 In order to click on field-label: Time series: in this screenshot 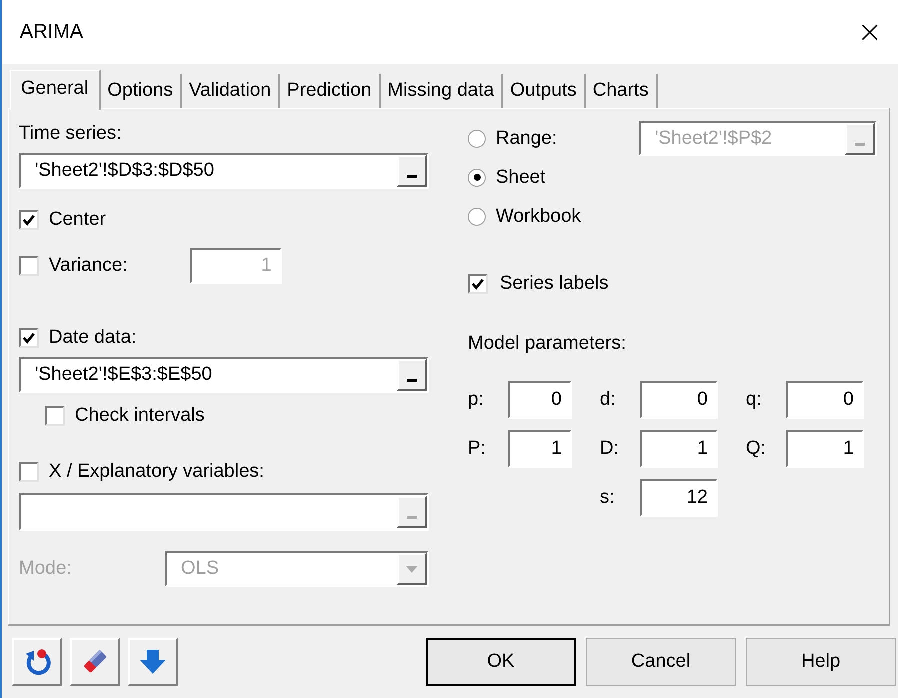, I will do `click(71, 134)`.